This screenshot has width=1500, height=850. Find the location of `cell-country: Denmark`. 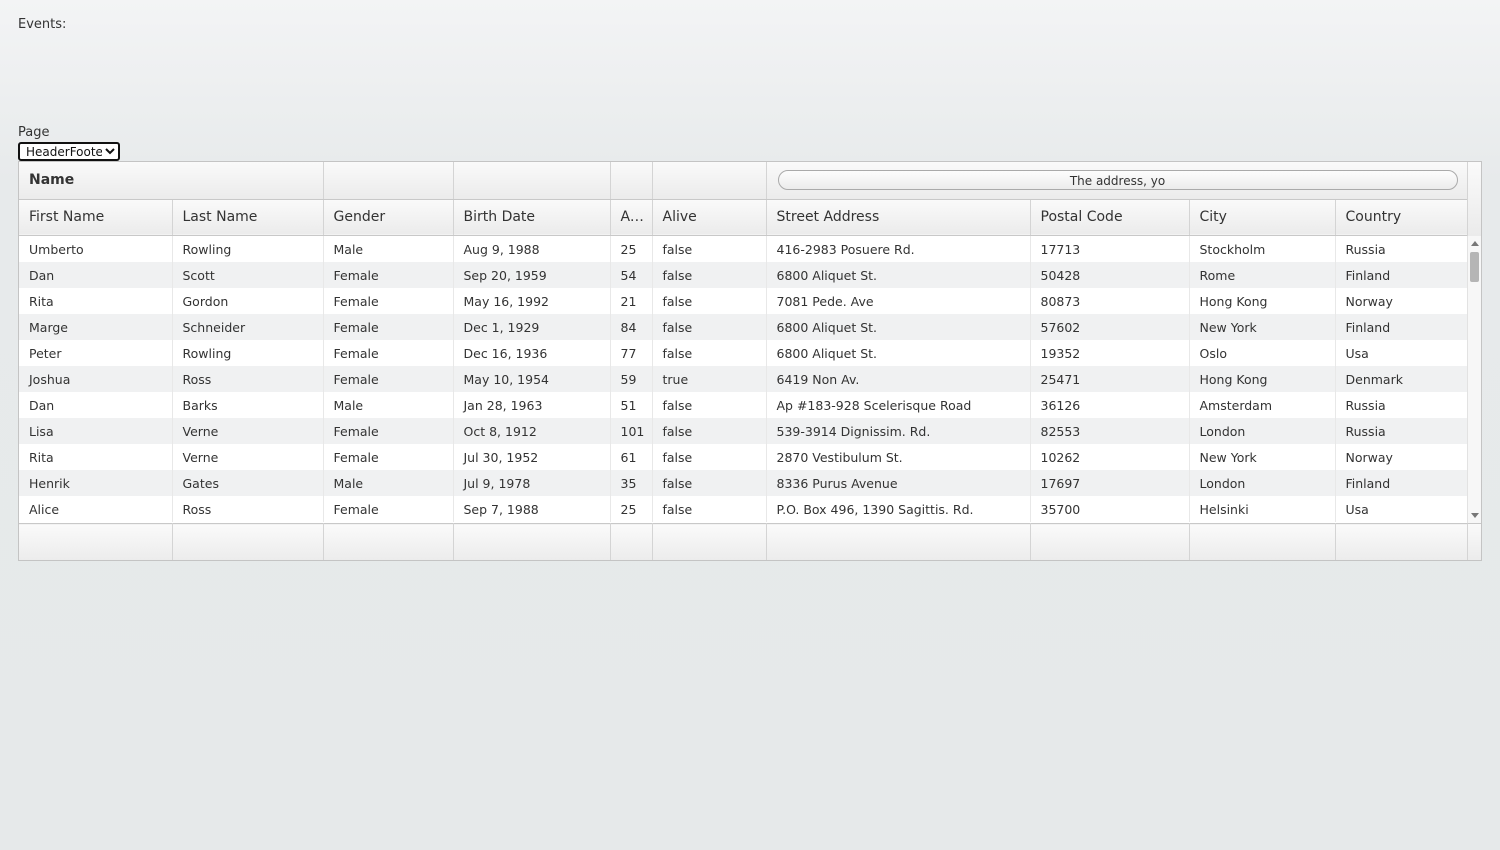

cell-country: Denmark is located at coordinates (1401, 379).